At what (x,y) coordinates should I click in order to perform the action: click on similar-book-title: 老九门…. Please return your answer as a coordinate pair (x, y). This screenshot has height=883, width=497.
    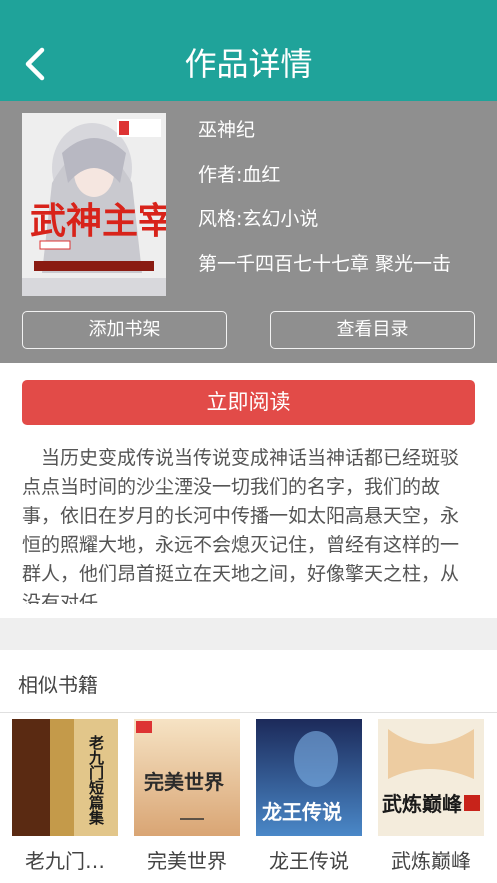
    Looking at the image, I should click on (65, 861).